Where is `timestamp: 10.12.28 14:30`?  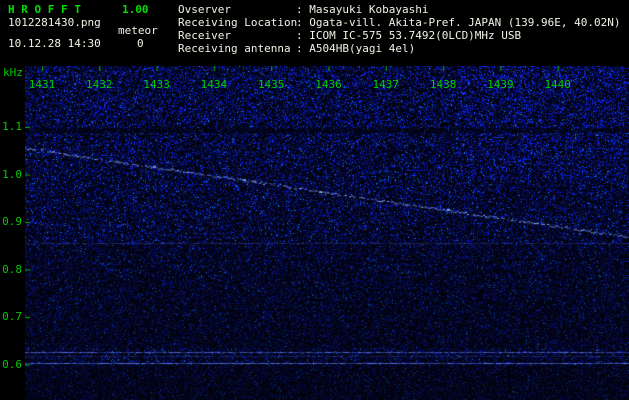 timestamp: 10.12.28 14:30 is located at coordinates (54, 43).